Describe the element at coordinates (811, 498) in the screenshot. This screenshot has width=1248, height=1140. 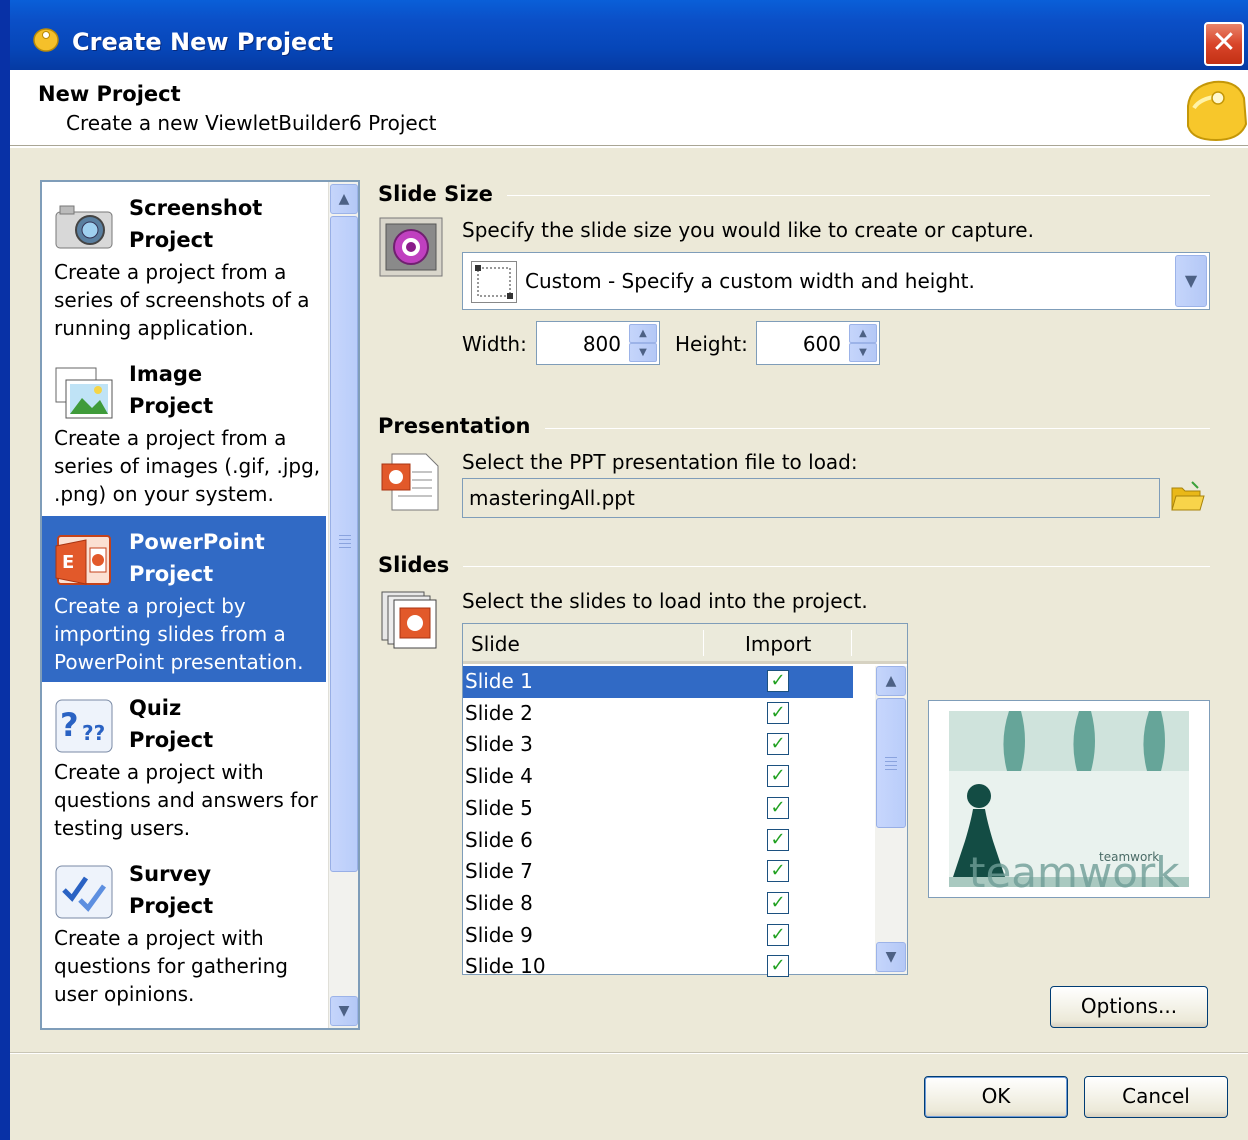
I see `ppt-file-field: masteringAll.ppt` at that location.